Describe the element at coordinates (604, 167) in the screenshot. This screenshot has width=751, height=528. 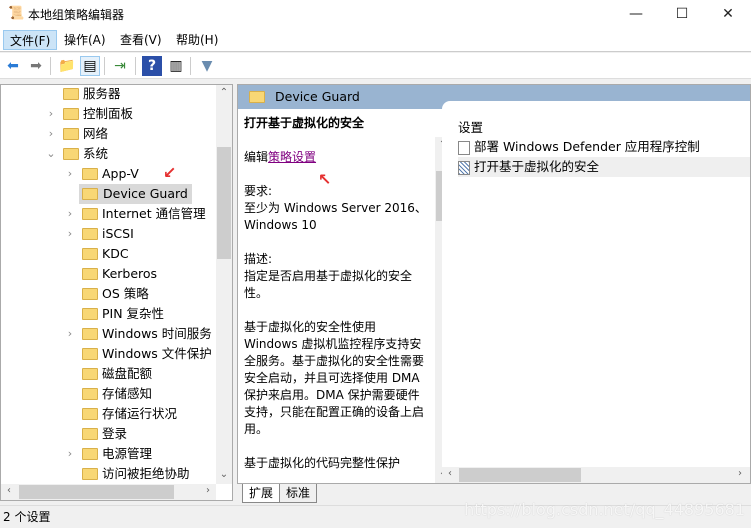
I see `list-item-selected: 打开基于虚拟化的安全` at that location.